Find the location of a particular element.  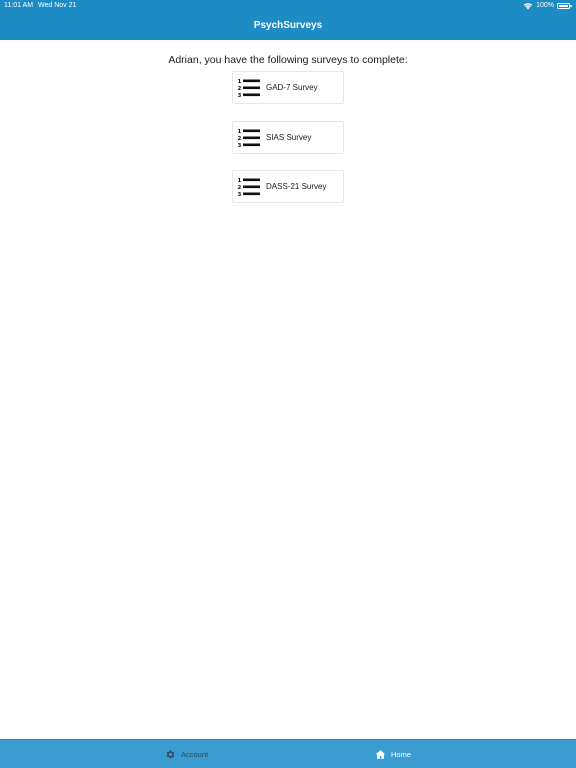

survey-button-gad7: 1 2 3 GAD-7 Survey is located at coordinates (288, 87).